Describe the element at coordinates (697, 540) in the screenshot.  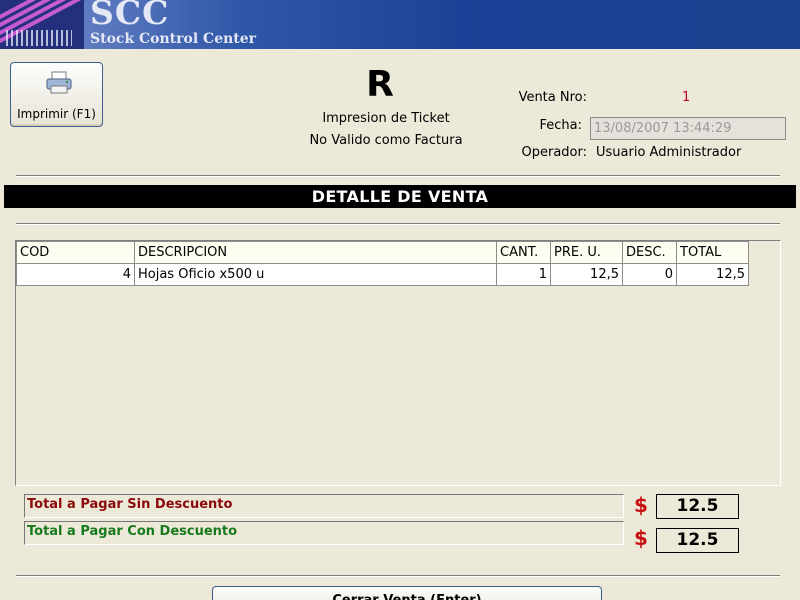
I see `total-con-descuento-value: 12.5` at that location.